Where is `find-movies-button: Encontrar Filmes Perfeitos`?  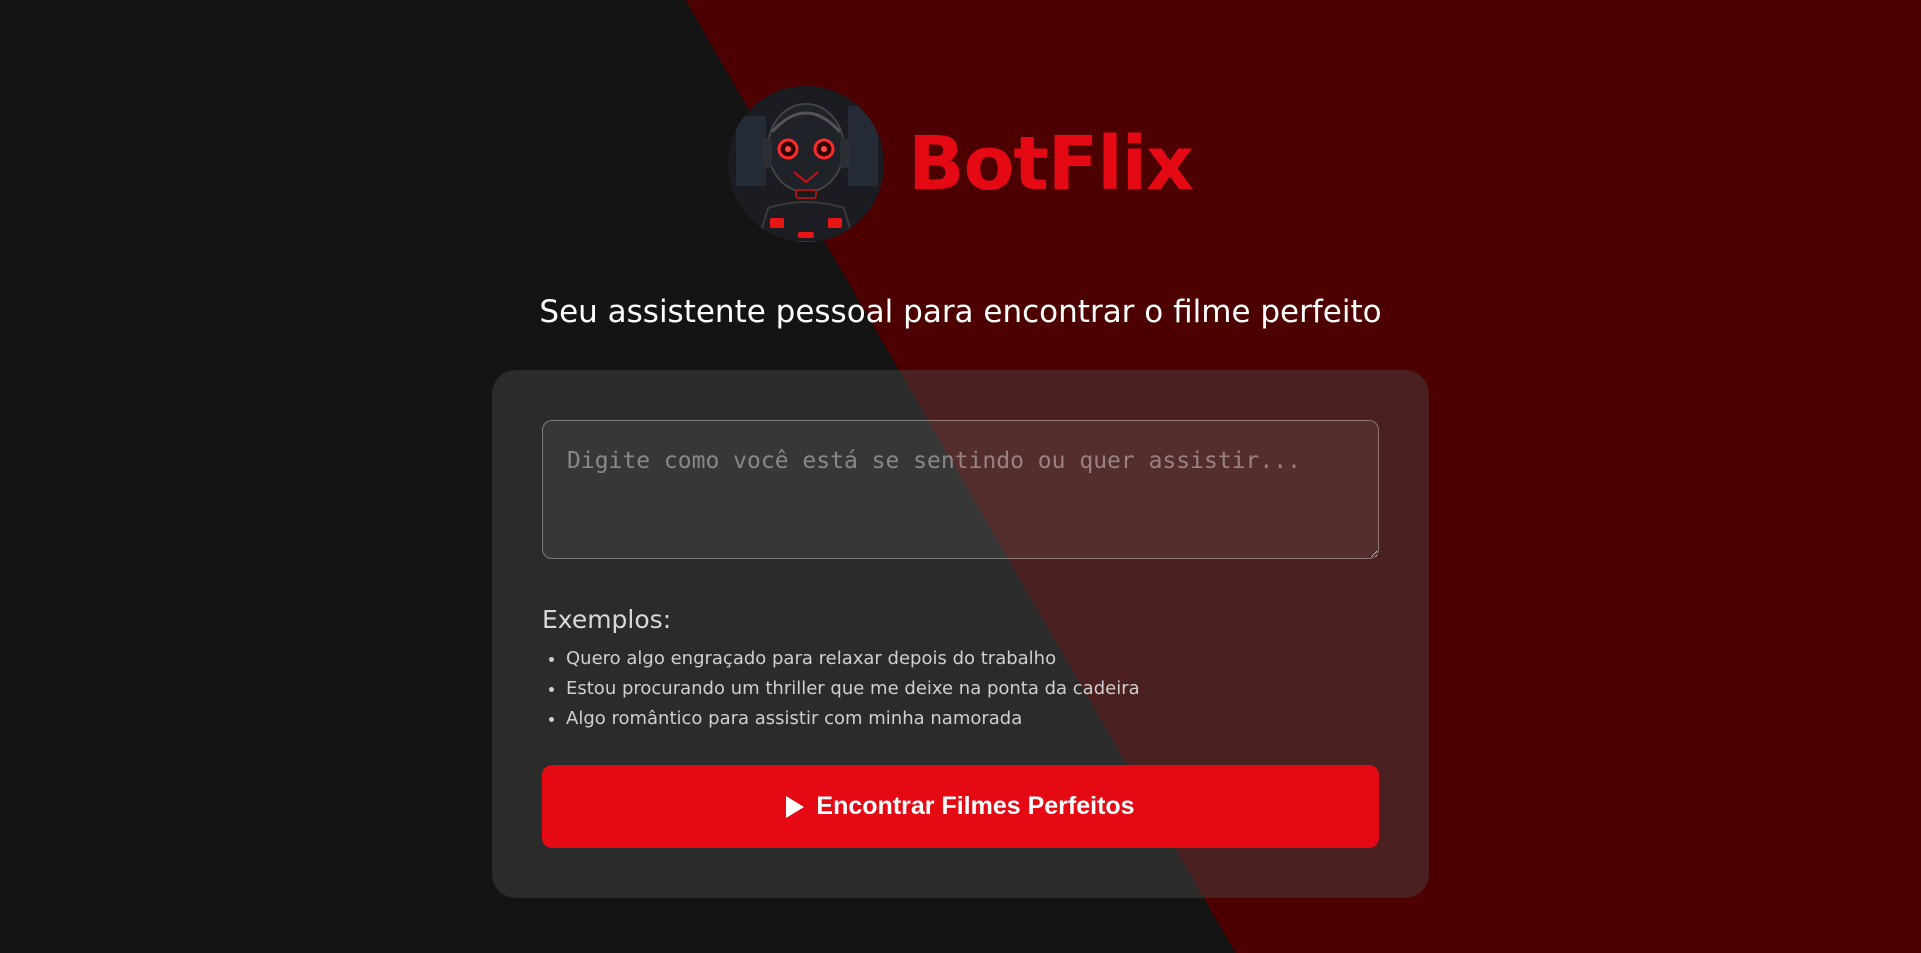
find-movies-button: Encontrar Filmes Perfeitos is located at coordinates (960, 806).